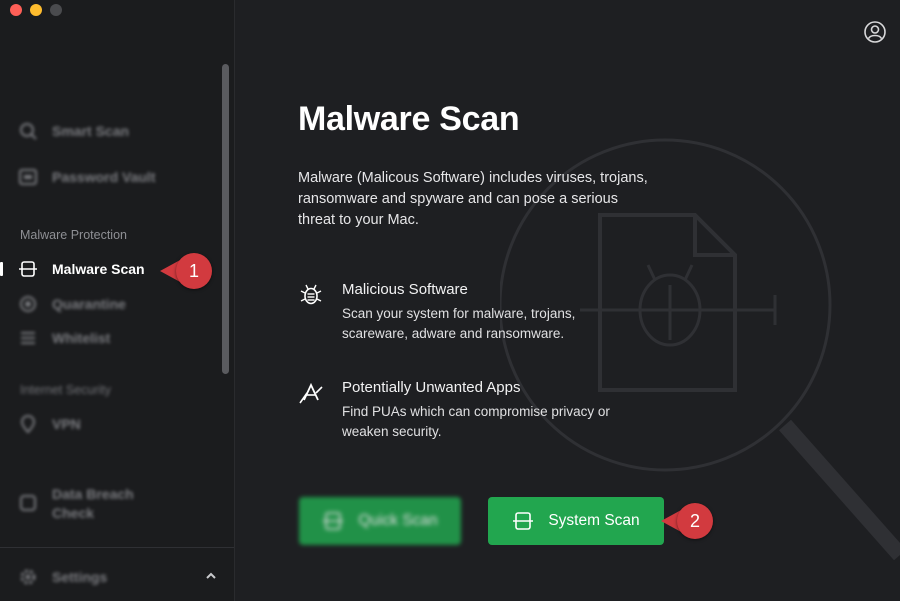 The image size is (900, 601). I want to click on sidebar-item-malware-scan: Malware Scan, so click(81, 269).